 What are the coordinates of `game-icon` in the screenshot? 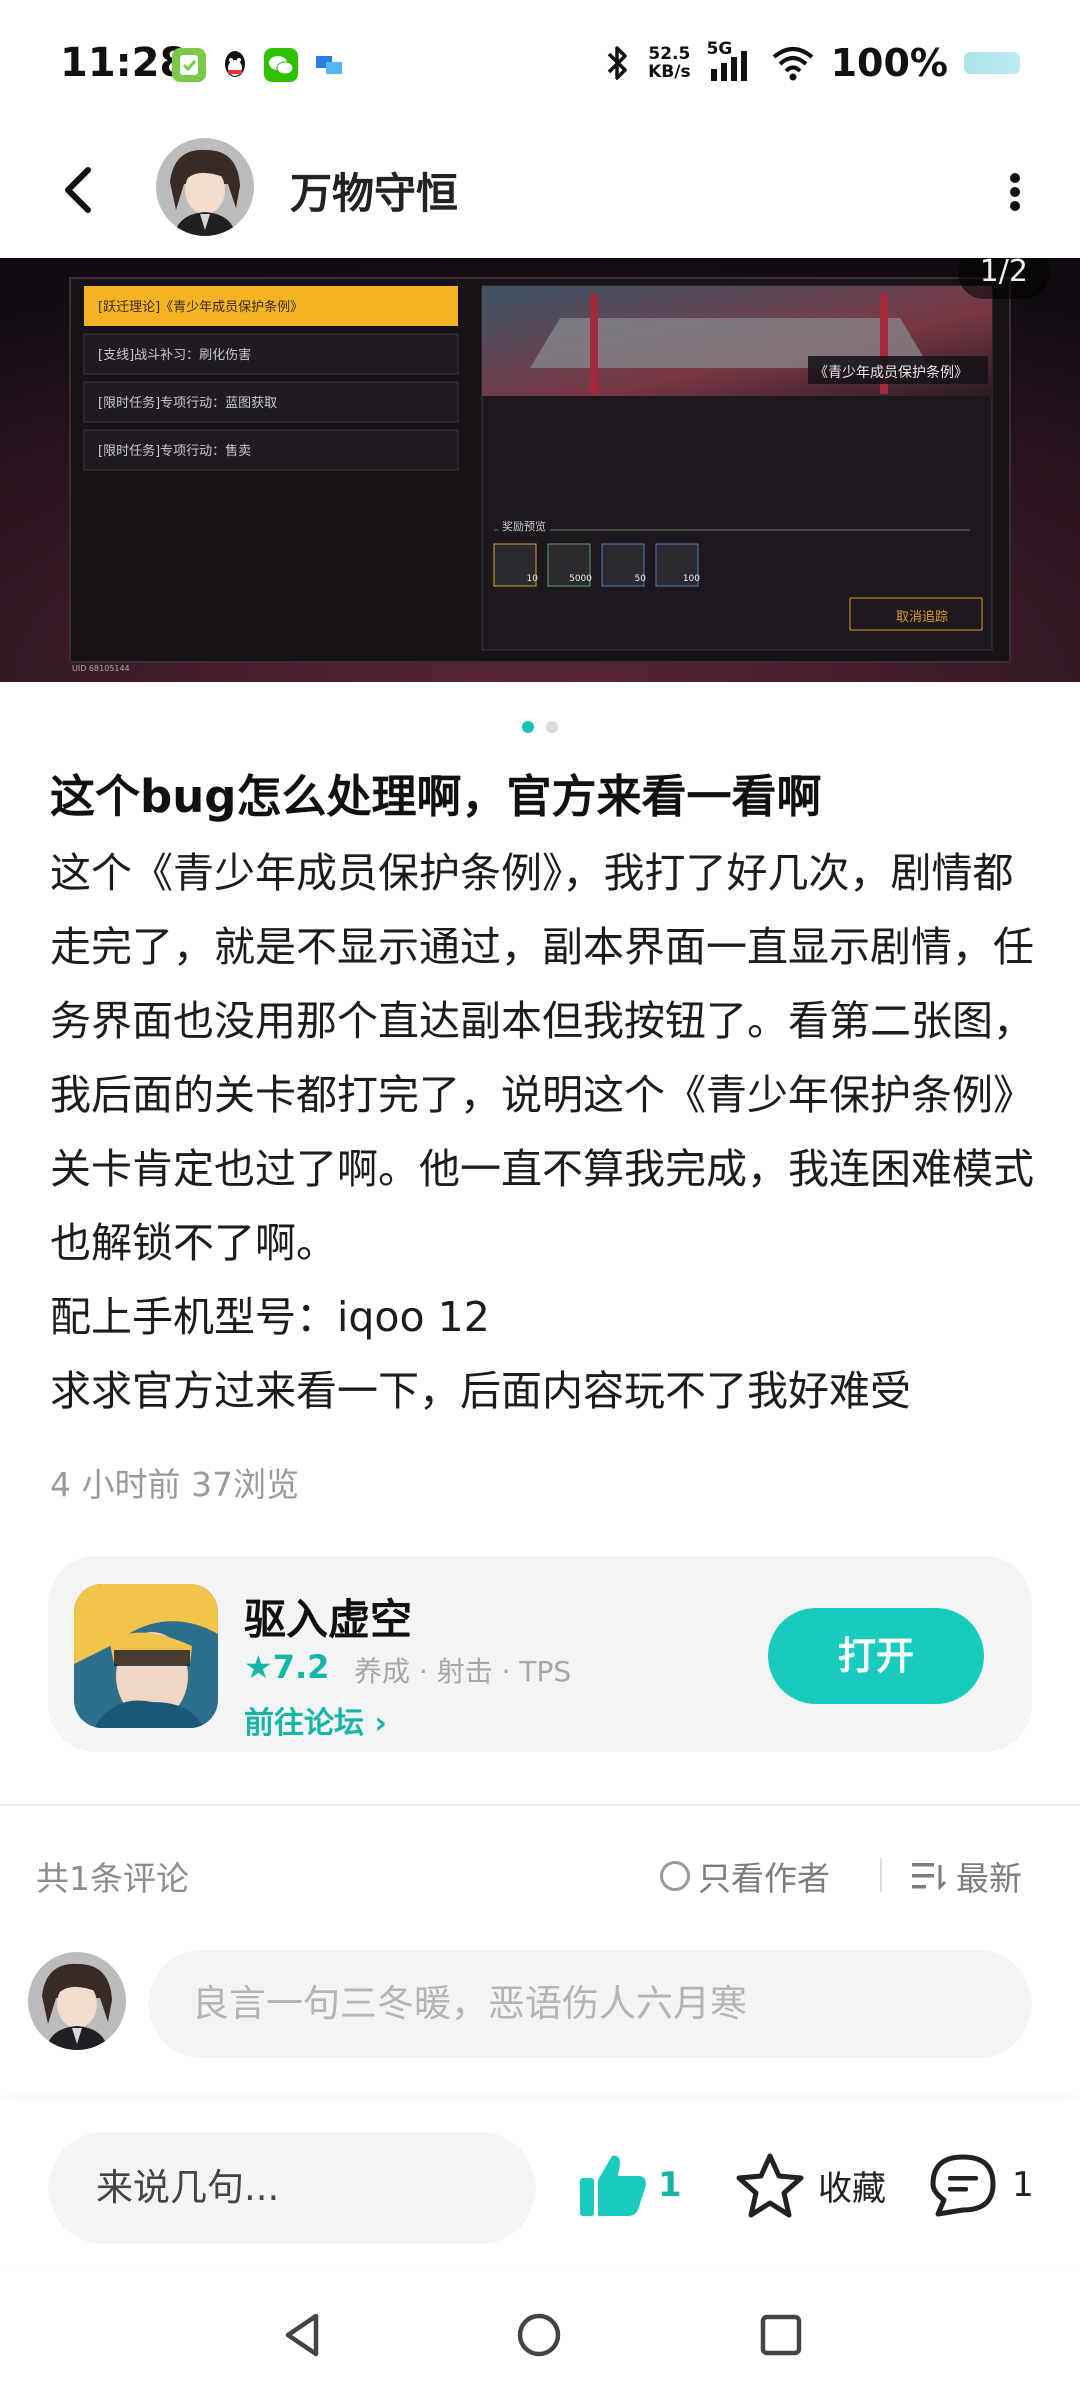 It's located at (146, 1656).